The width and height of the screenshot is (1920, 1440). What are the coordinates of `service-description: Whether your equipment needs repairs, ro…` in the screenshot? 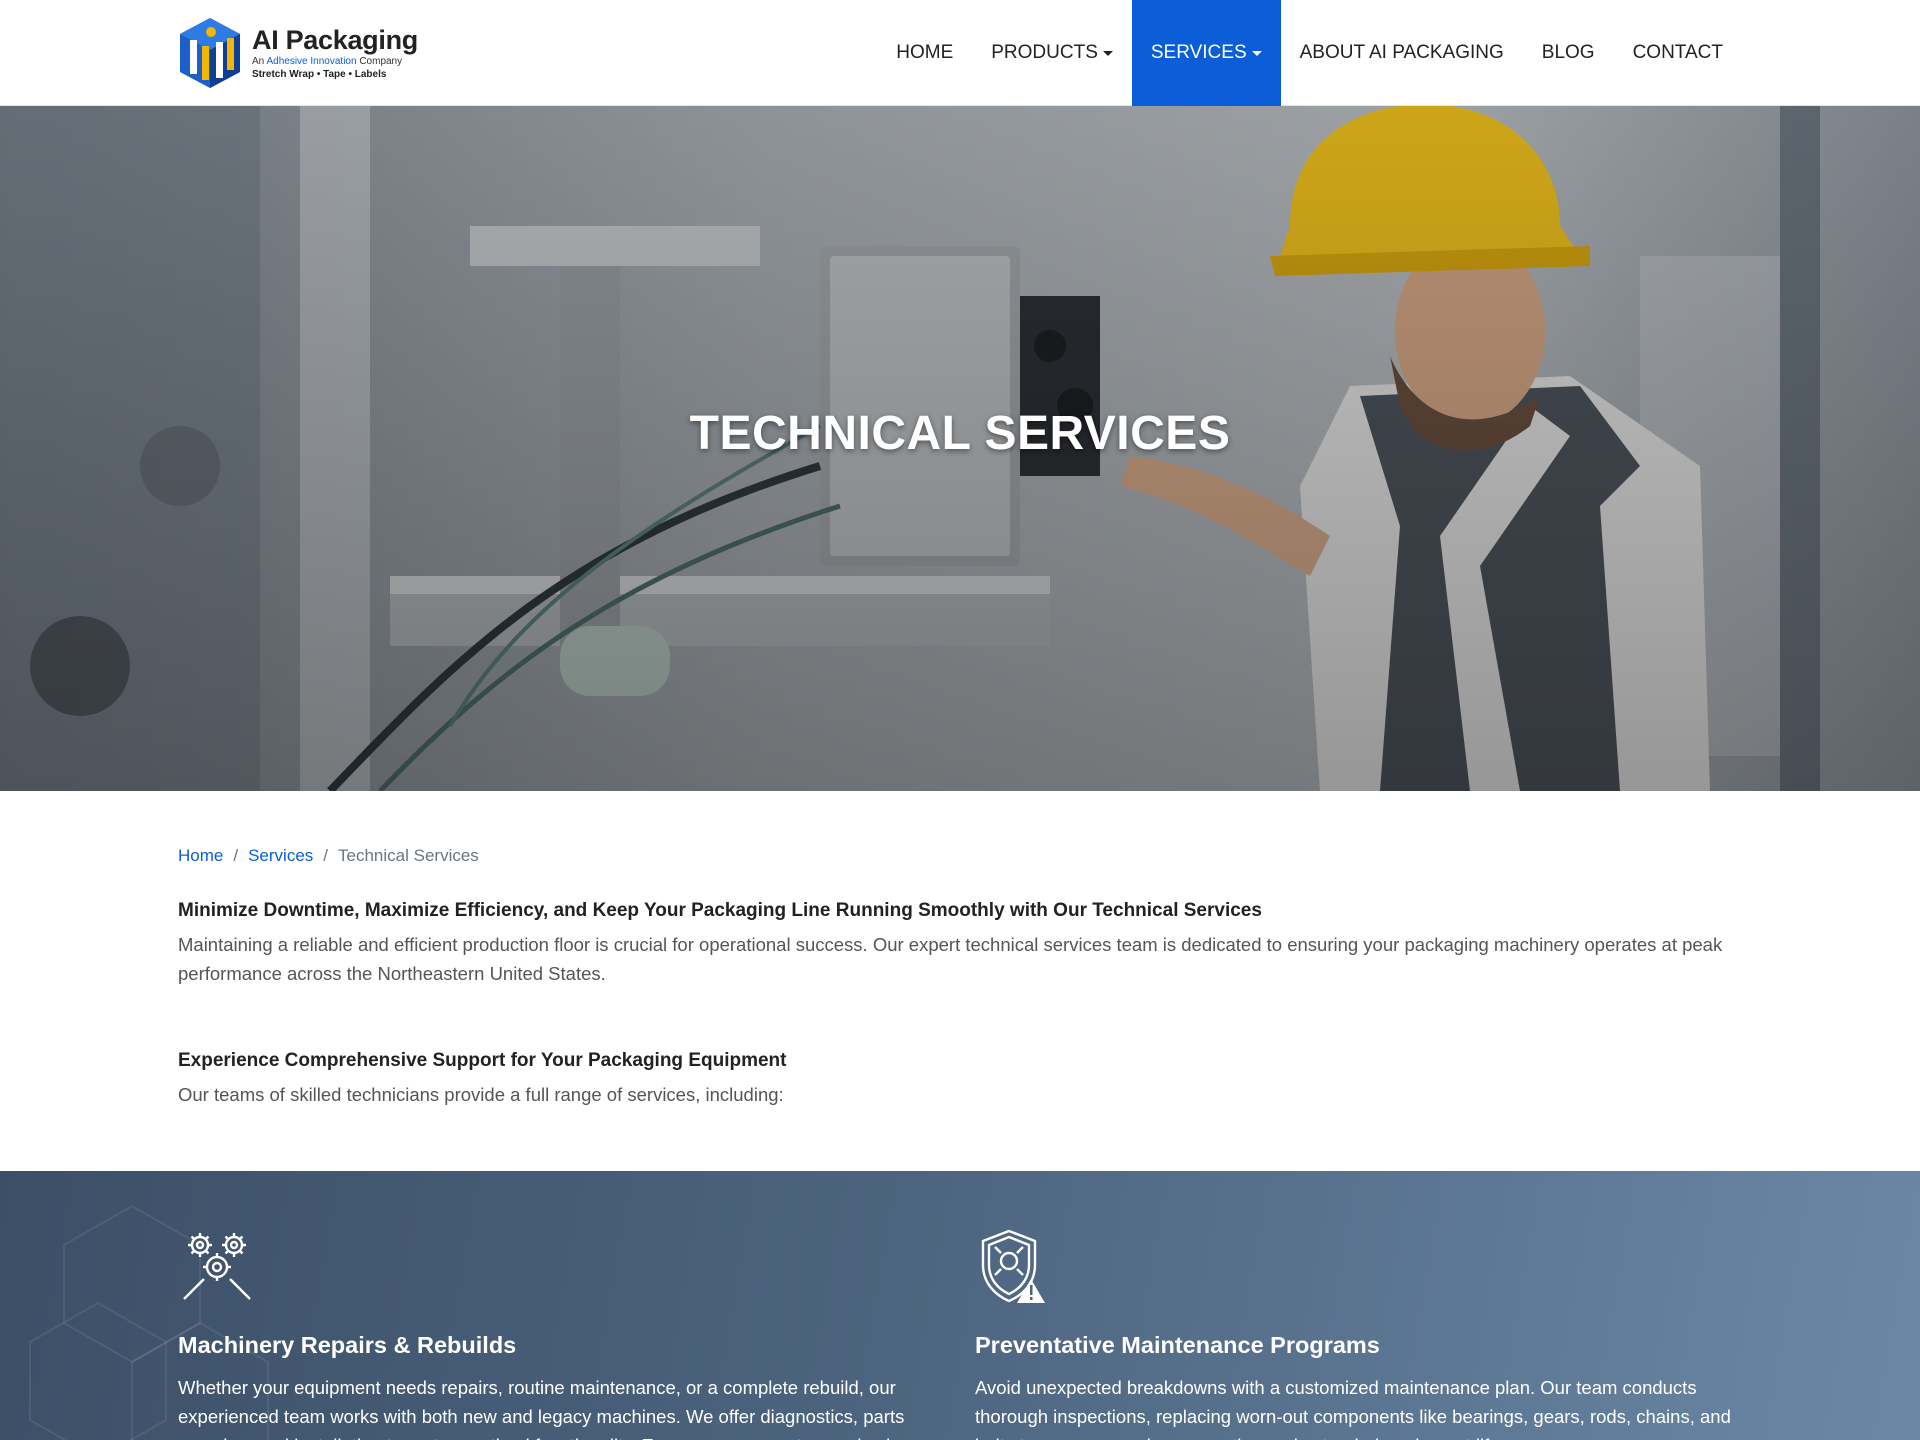 It's located at (542, 1408).